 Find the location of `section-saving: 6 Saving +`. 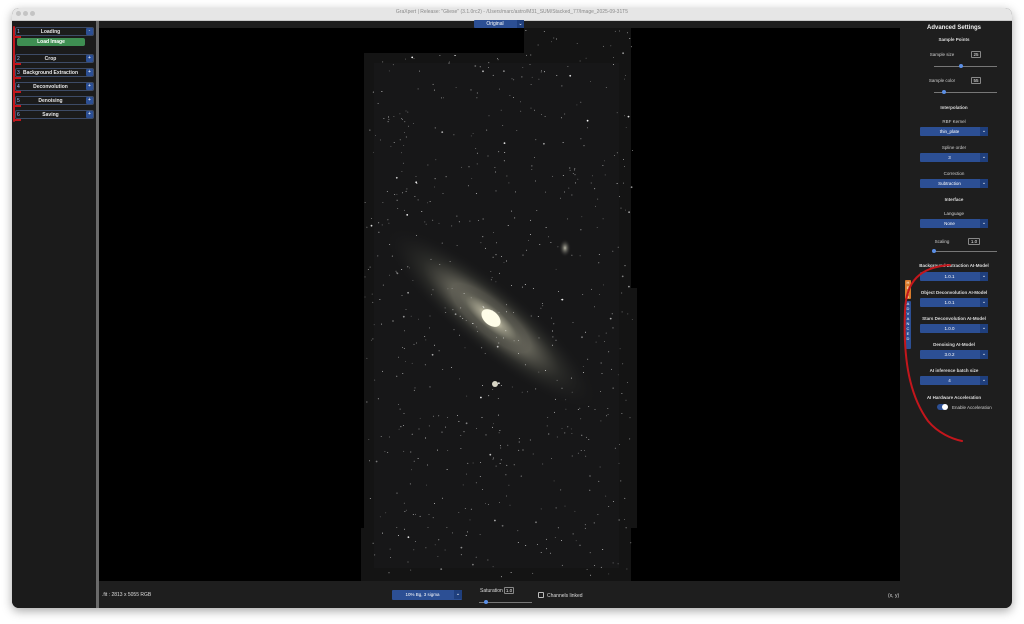

section-saving: 6 Saving + is located at coordinates (54, 114).